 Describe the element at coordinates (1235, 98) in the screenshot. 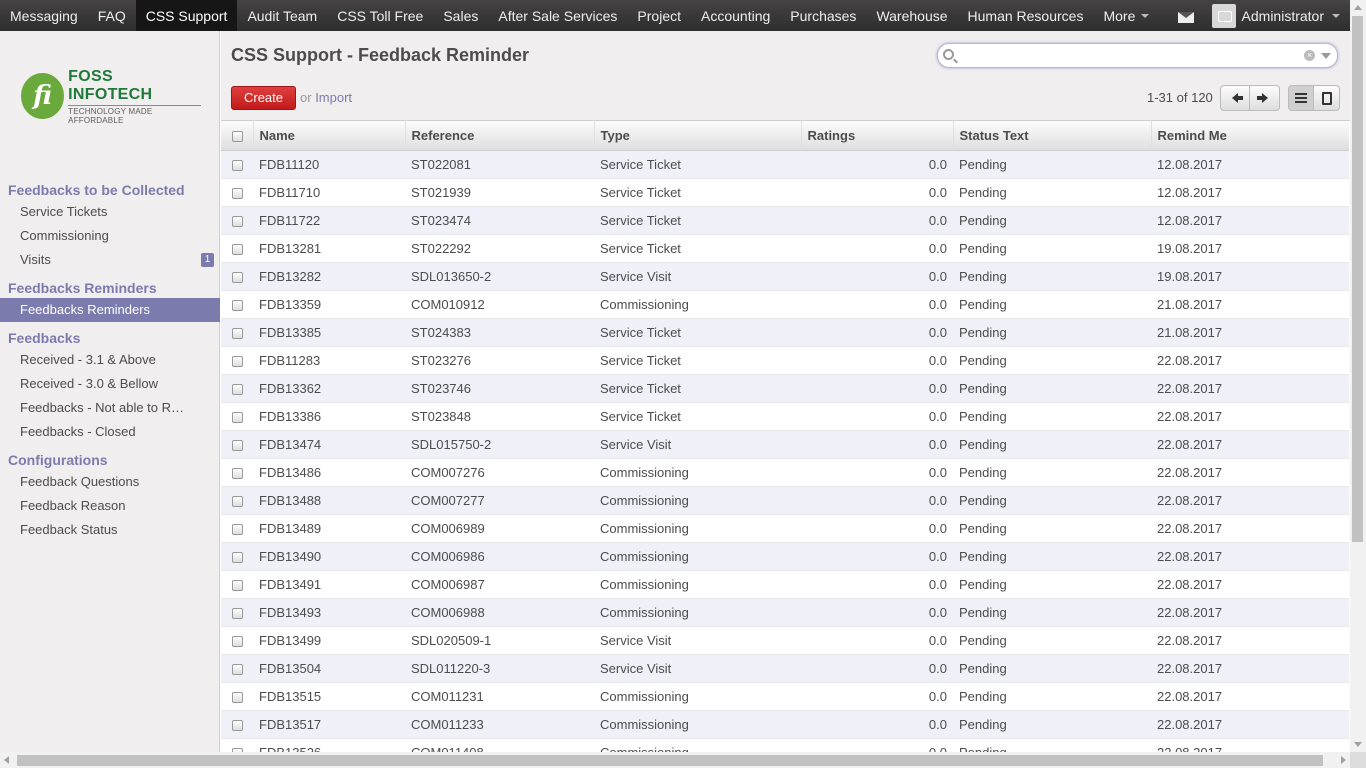

I see `pager-previous-button` at that location.